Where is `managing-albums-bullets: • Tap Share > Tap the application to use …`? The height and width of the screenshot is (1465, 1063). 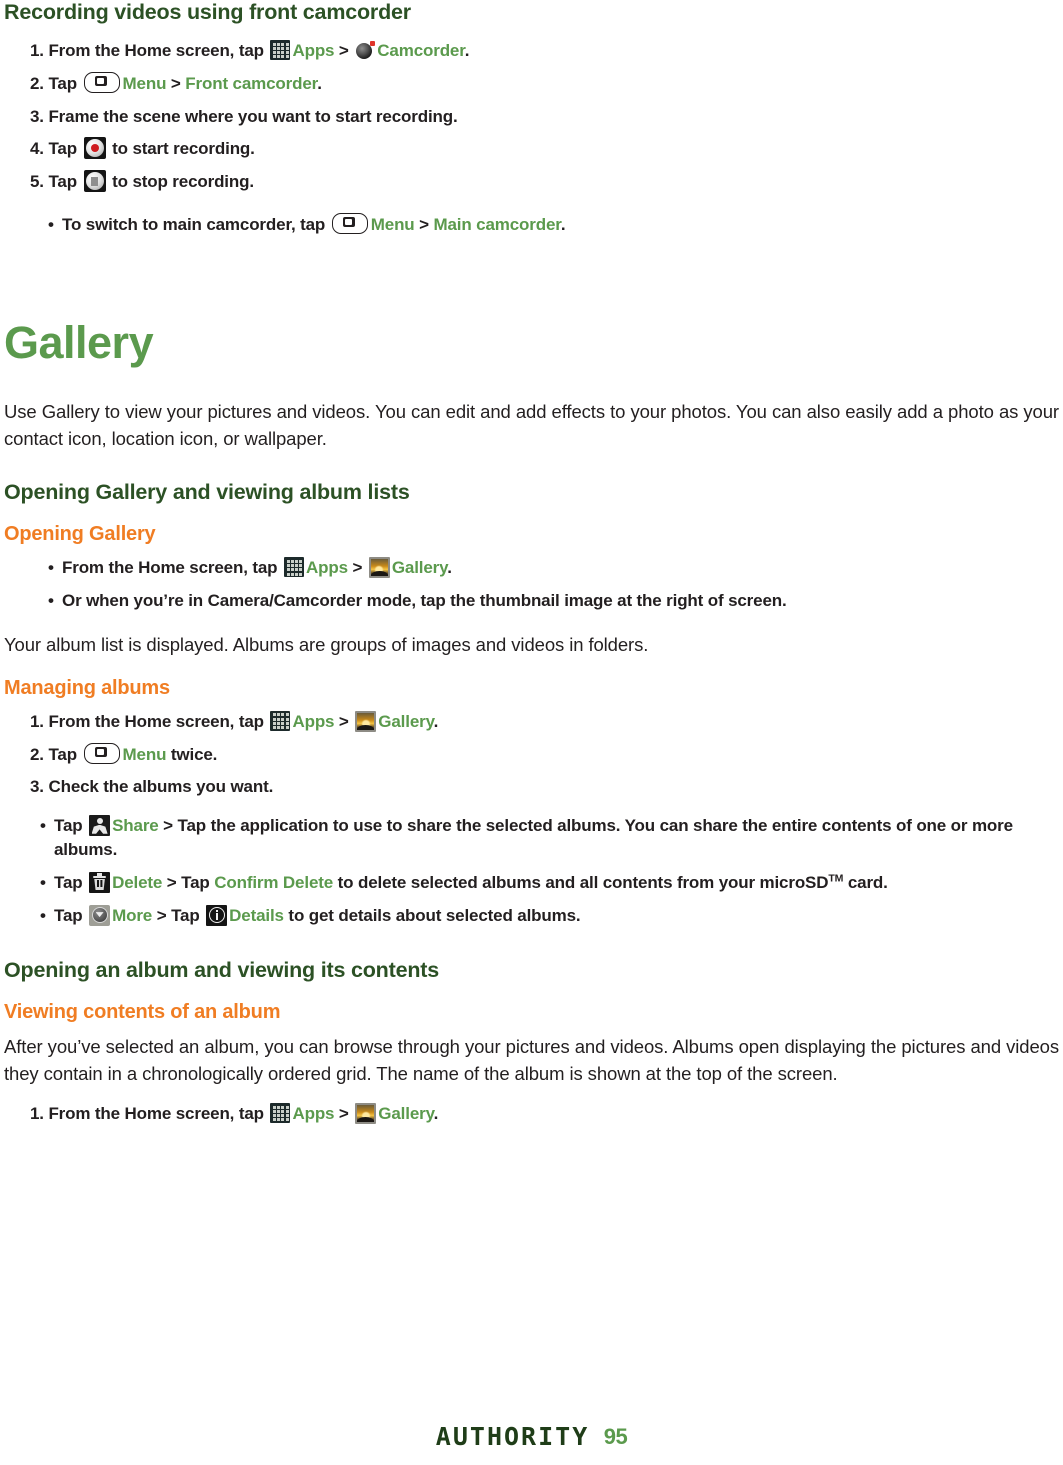
managing-albums-bullets: • Tap Share > Tap the application to use … is located at coordinates (531, 875).